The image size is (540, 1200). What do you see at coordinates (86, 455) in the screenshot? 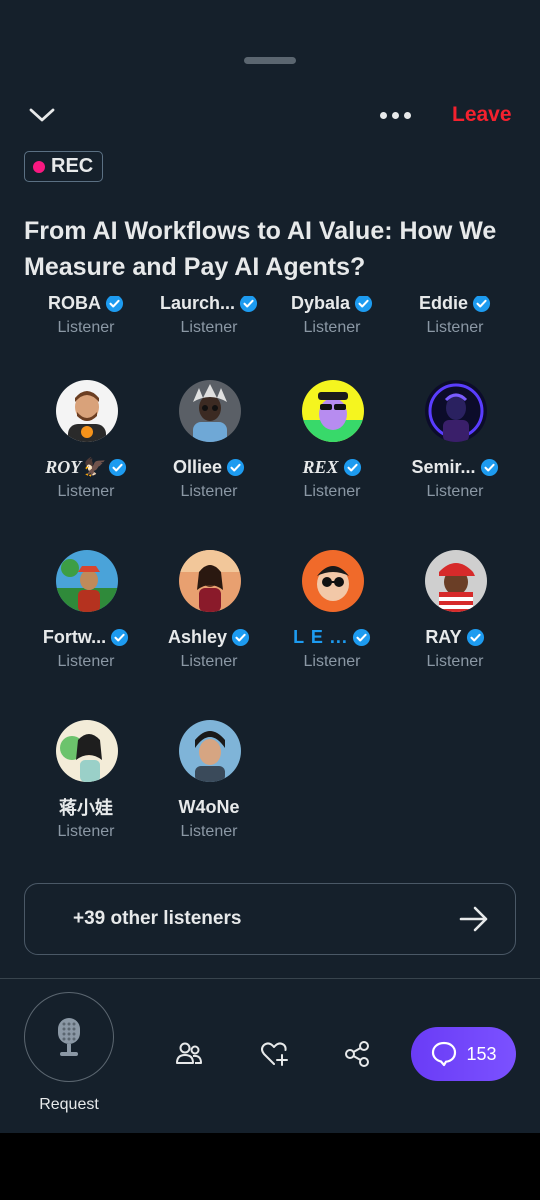
I see `participant-card: ROY🦅 Listener` at bounding box center [86, 455].